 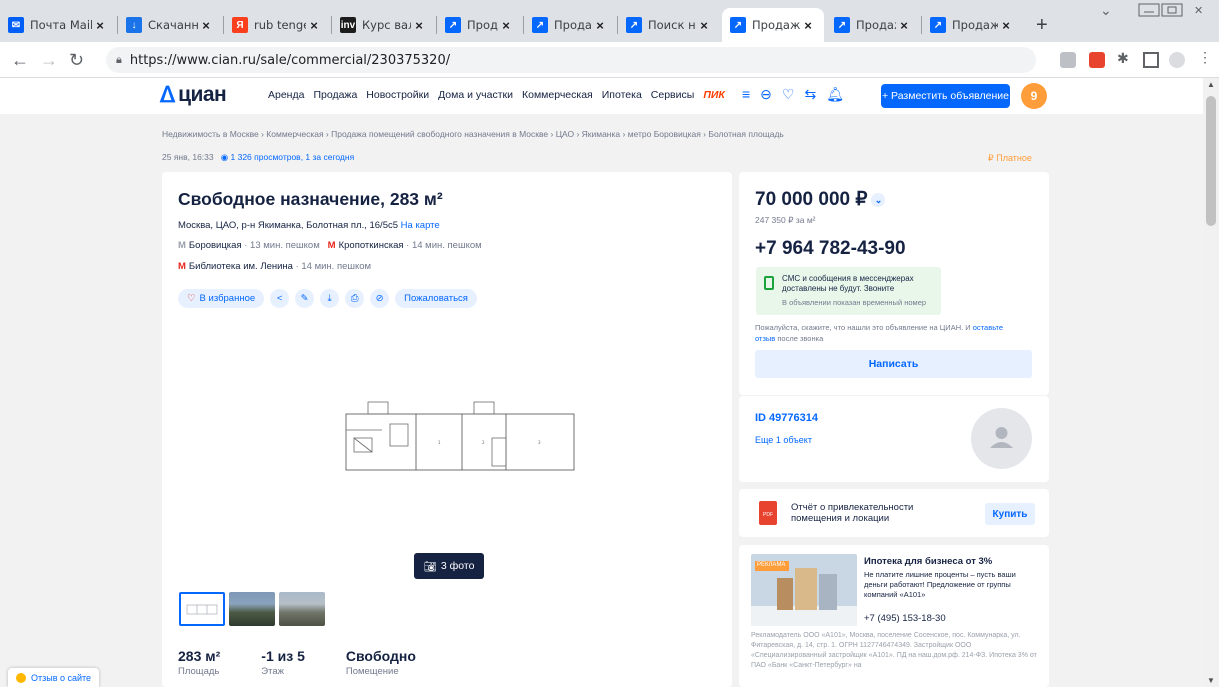 What do you see at coordinates (380, 298) in the screenshot?
I see `hide-button: ⊘` at bounding box center [380, 298].